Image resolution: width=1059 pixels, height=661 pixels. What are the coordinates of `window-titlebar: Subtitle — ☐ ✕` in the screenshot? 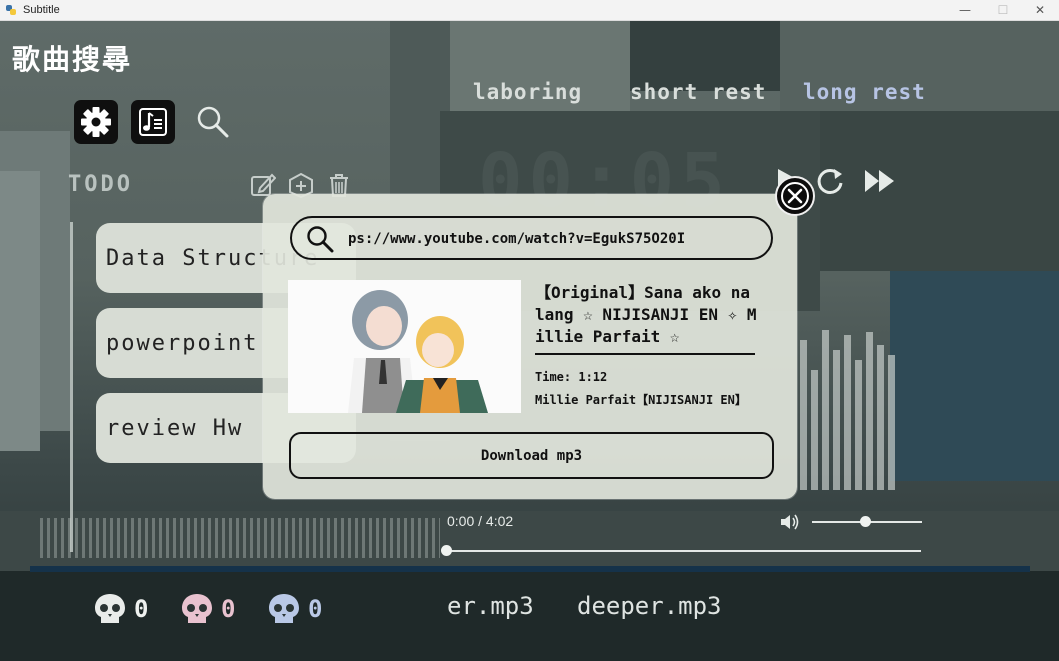 It's located at (529, 10).